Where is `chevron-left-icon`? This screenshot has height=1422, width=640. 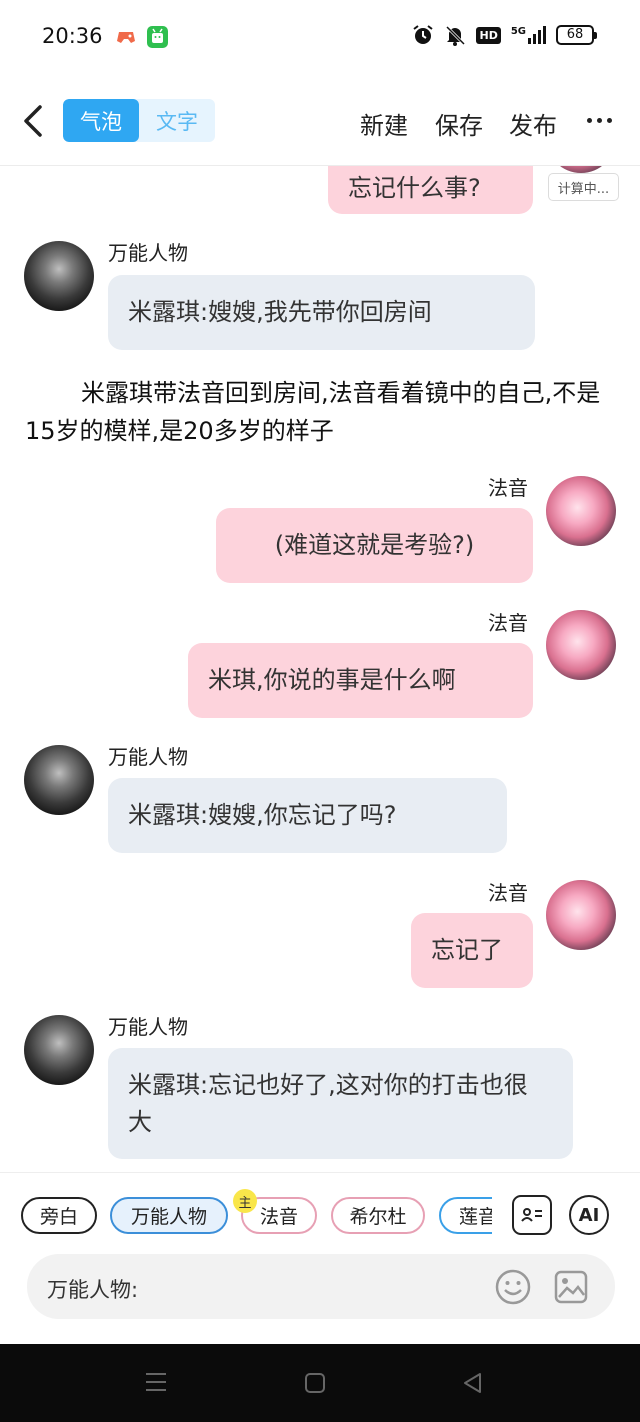
chevron-left-icon is located at coordinates (34, 121).